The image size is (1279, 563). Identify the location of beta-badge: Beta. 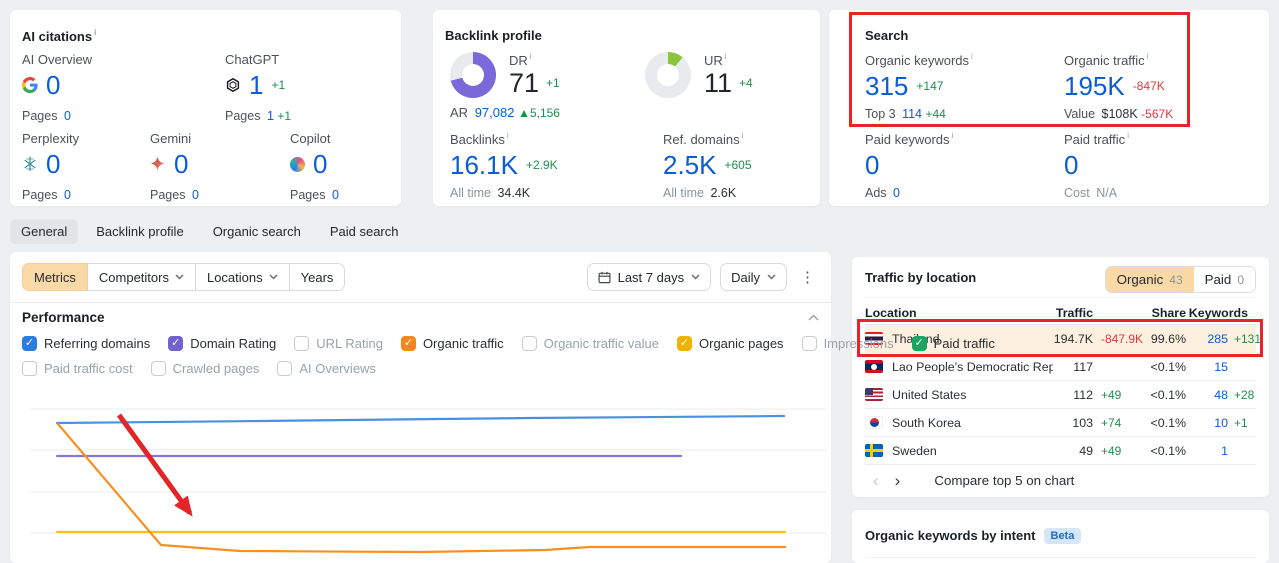
(1062, 536).